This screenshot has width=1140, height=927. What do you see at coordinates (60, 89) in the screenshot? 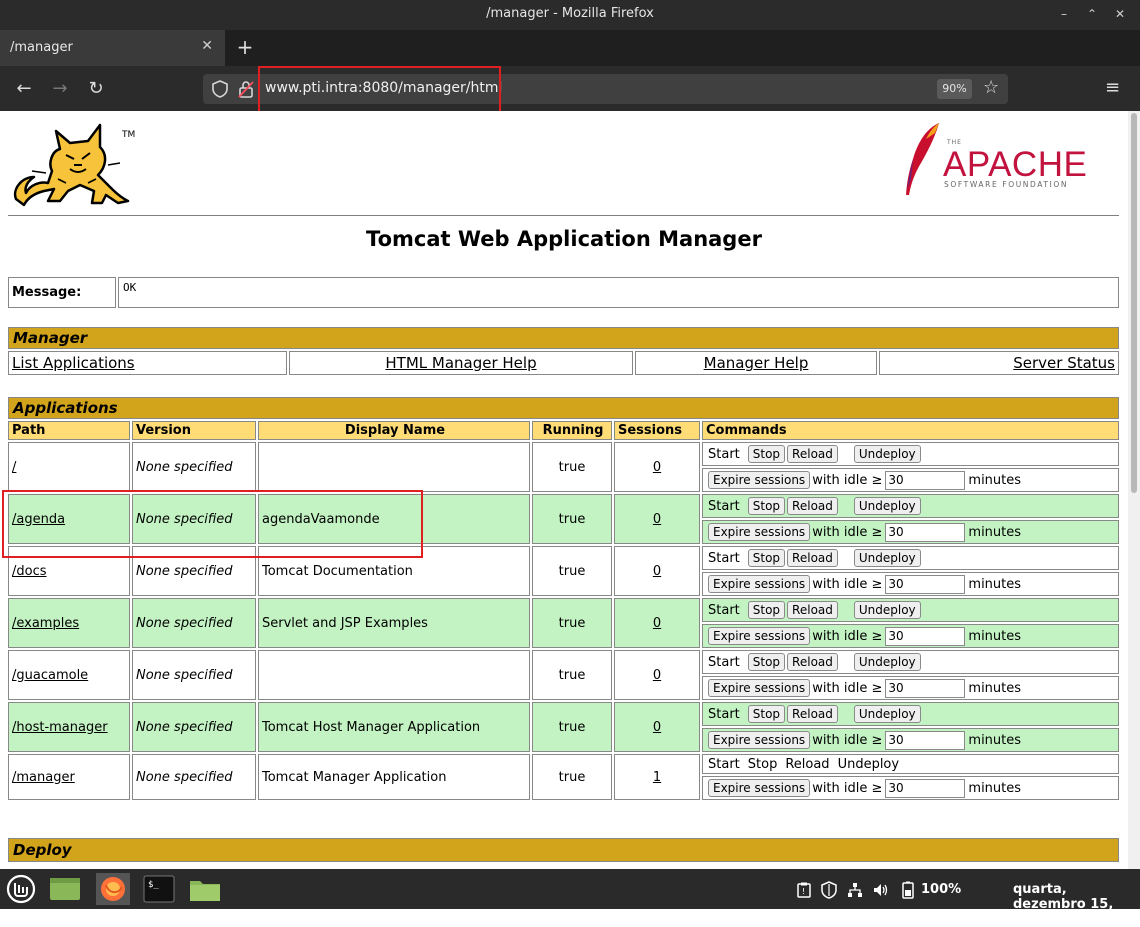
I see `forward-icon: →` at bounding box center [60, 89].